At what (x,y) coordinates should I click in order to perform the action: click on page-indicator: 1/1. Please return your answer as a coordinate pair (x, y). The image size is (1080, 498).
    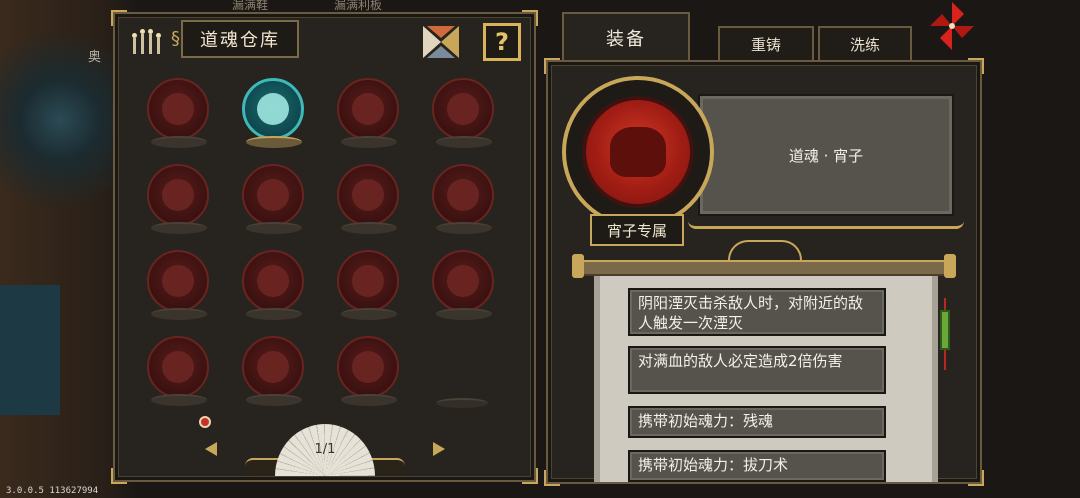
    Looking at the image, I should click on (325, 449).